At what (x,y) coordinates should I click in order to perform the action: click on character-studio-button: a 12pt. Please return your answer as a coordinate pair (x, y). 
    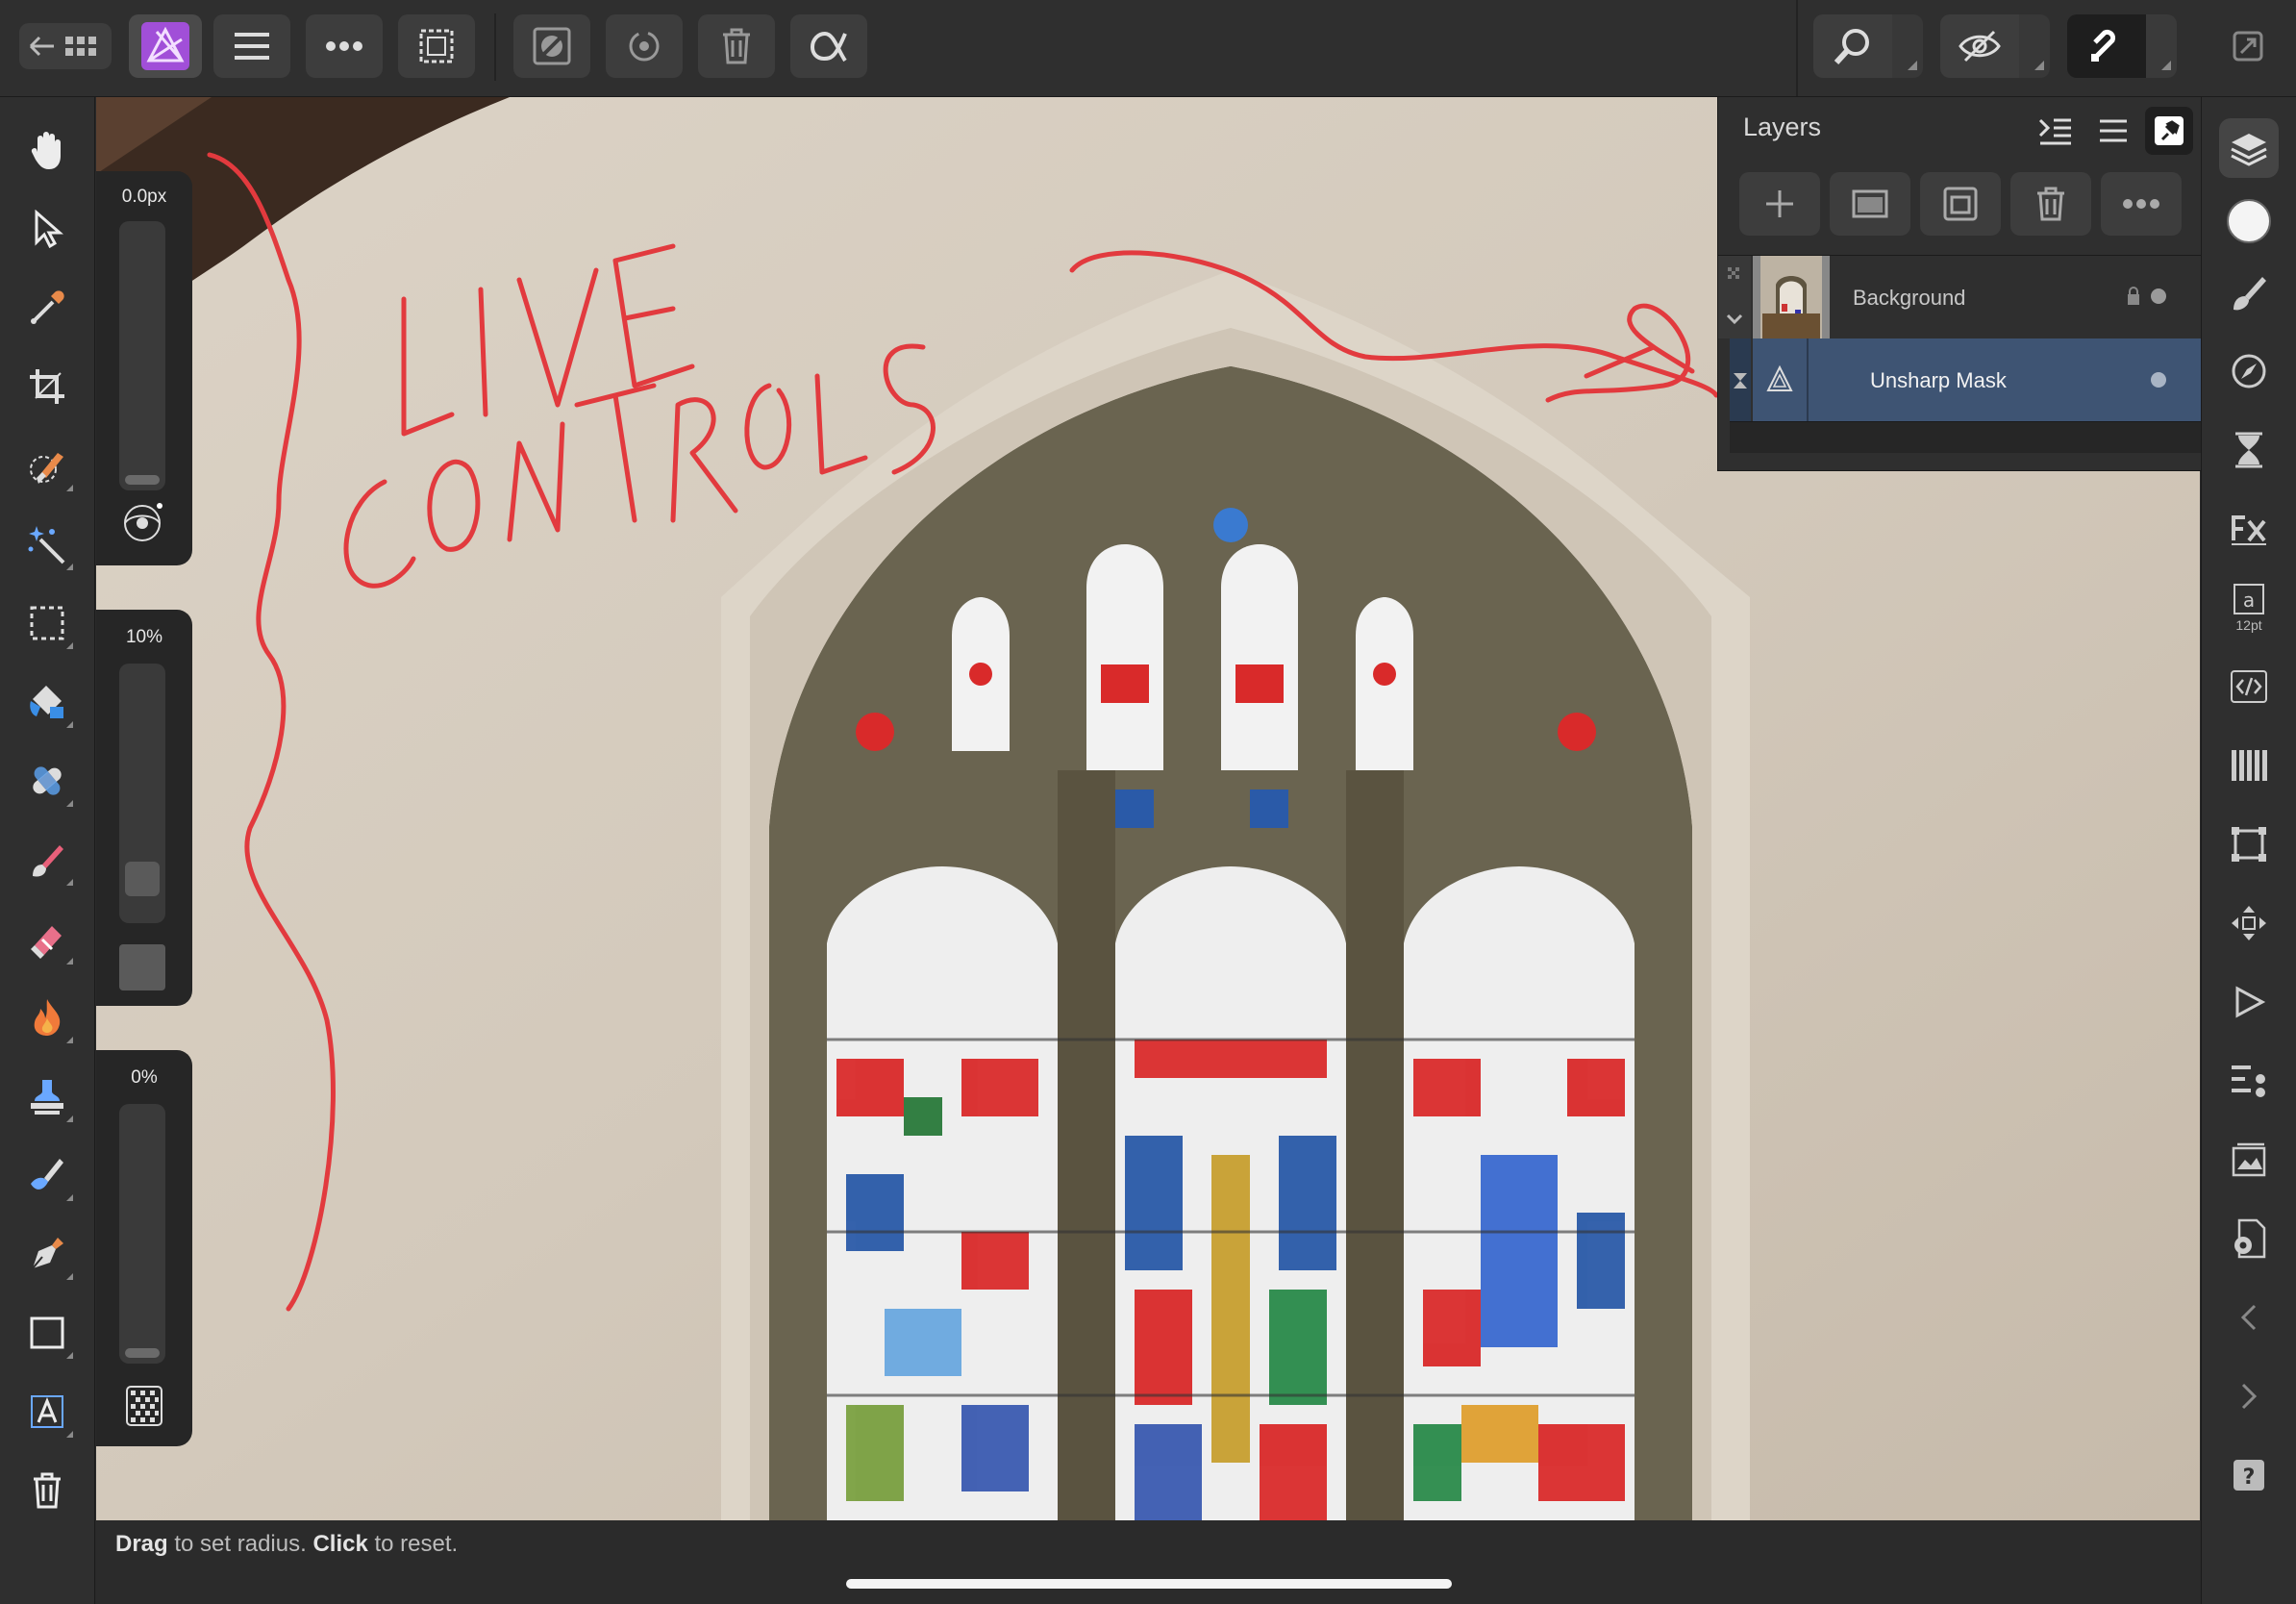
    Looking at the image, I should click on (2249, 608).